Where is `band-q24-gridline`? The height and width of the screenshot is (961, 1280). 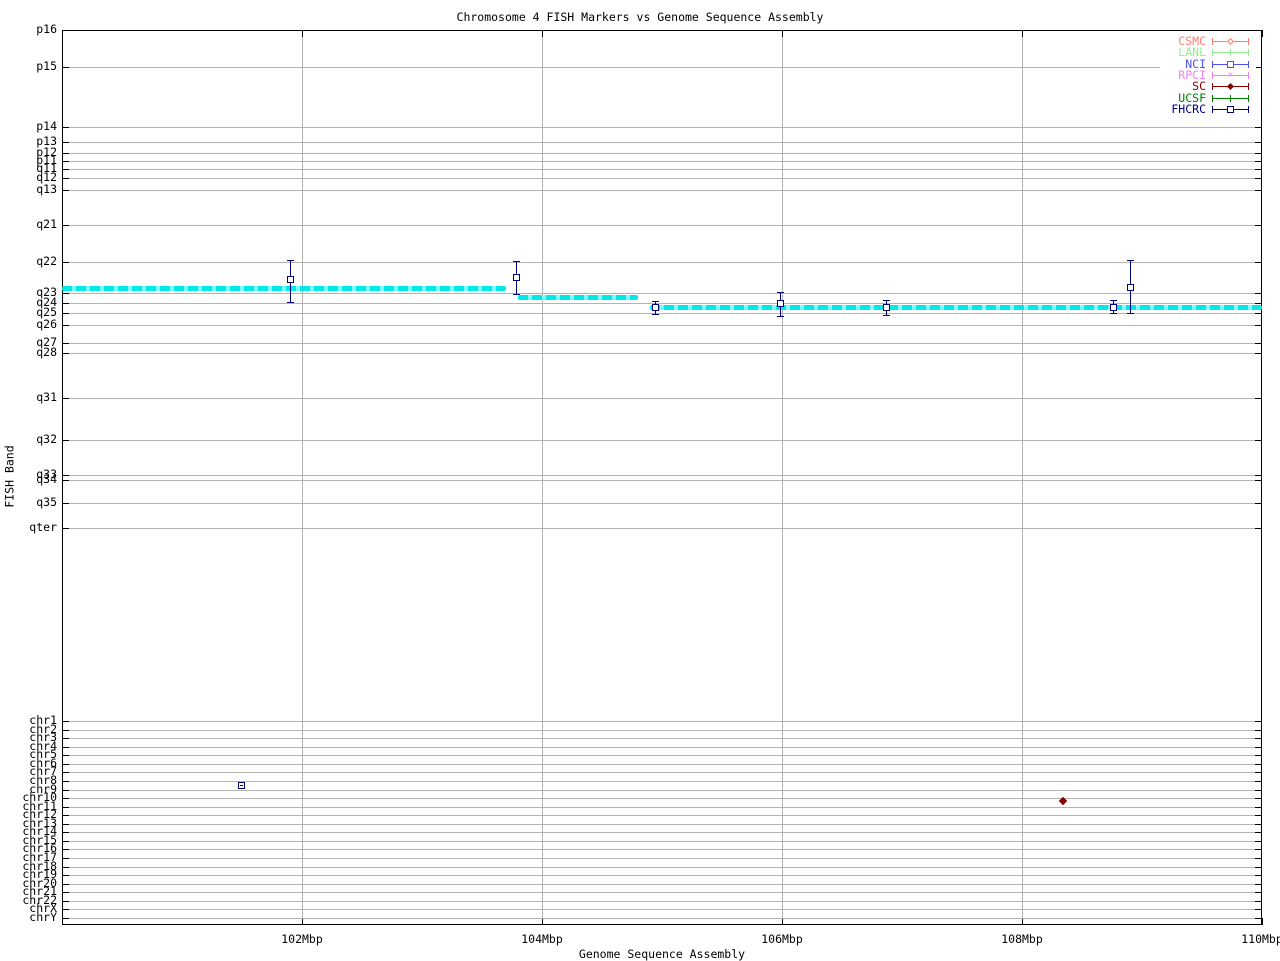 band-q24-gridline is located at coordinates (662, 303).